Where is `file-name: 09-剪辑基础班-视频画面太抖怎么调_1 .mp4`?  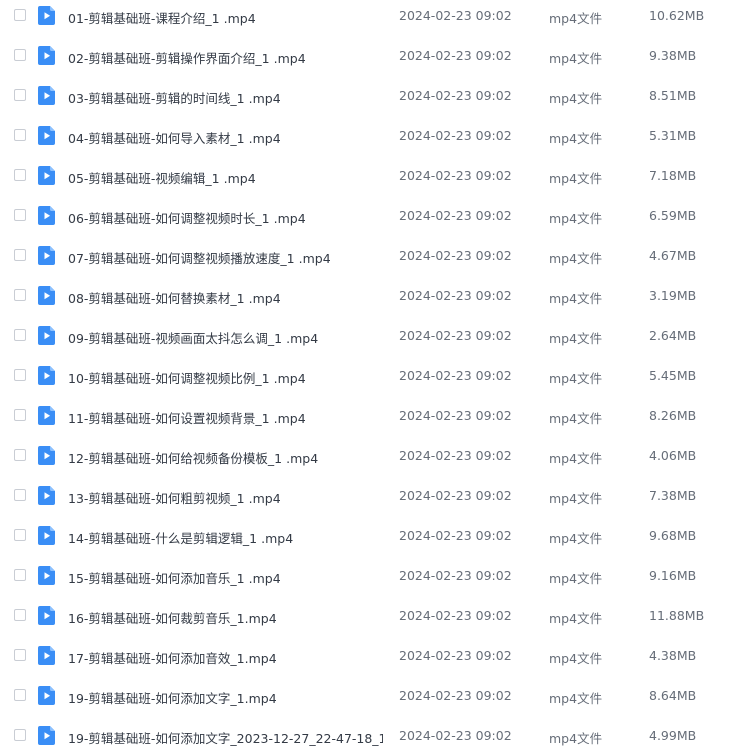 file-name: 09-剪辑基础班-视频画面太抖怎么调_1 .mp4 is located at coordinates (225, 337).